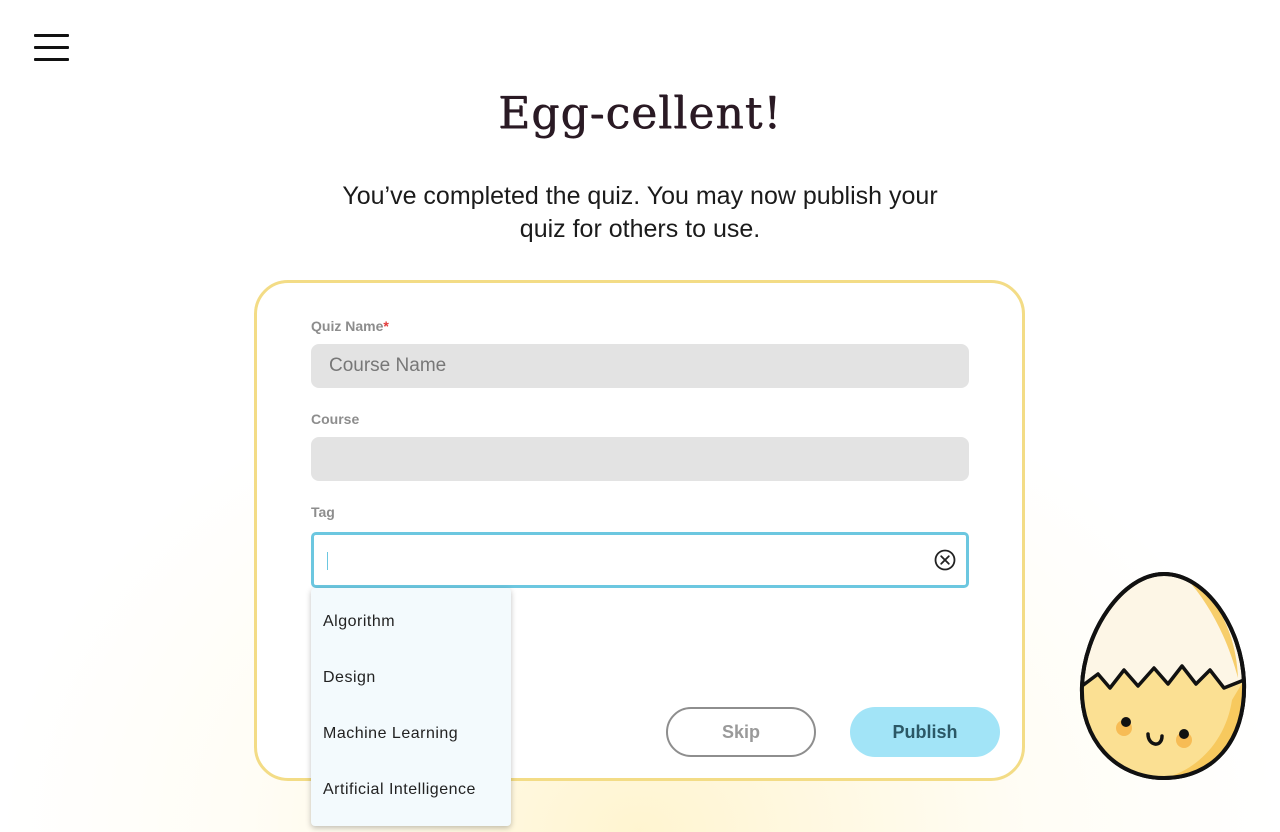  Describe the element at coordinates (411, 622) in the screenshot. I see `tag-option-algorithm: Algorithm` at that location.